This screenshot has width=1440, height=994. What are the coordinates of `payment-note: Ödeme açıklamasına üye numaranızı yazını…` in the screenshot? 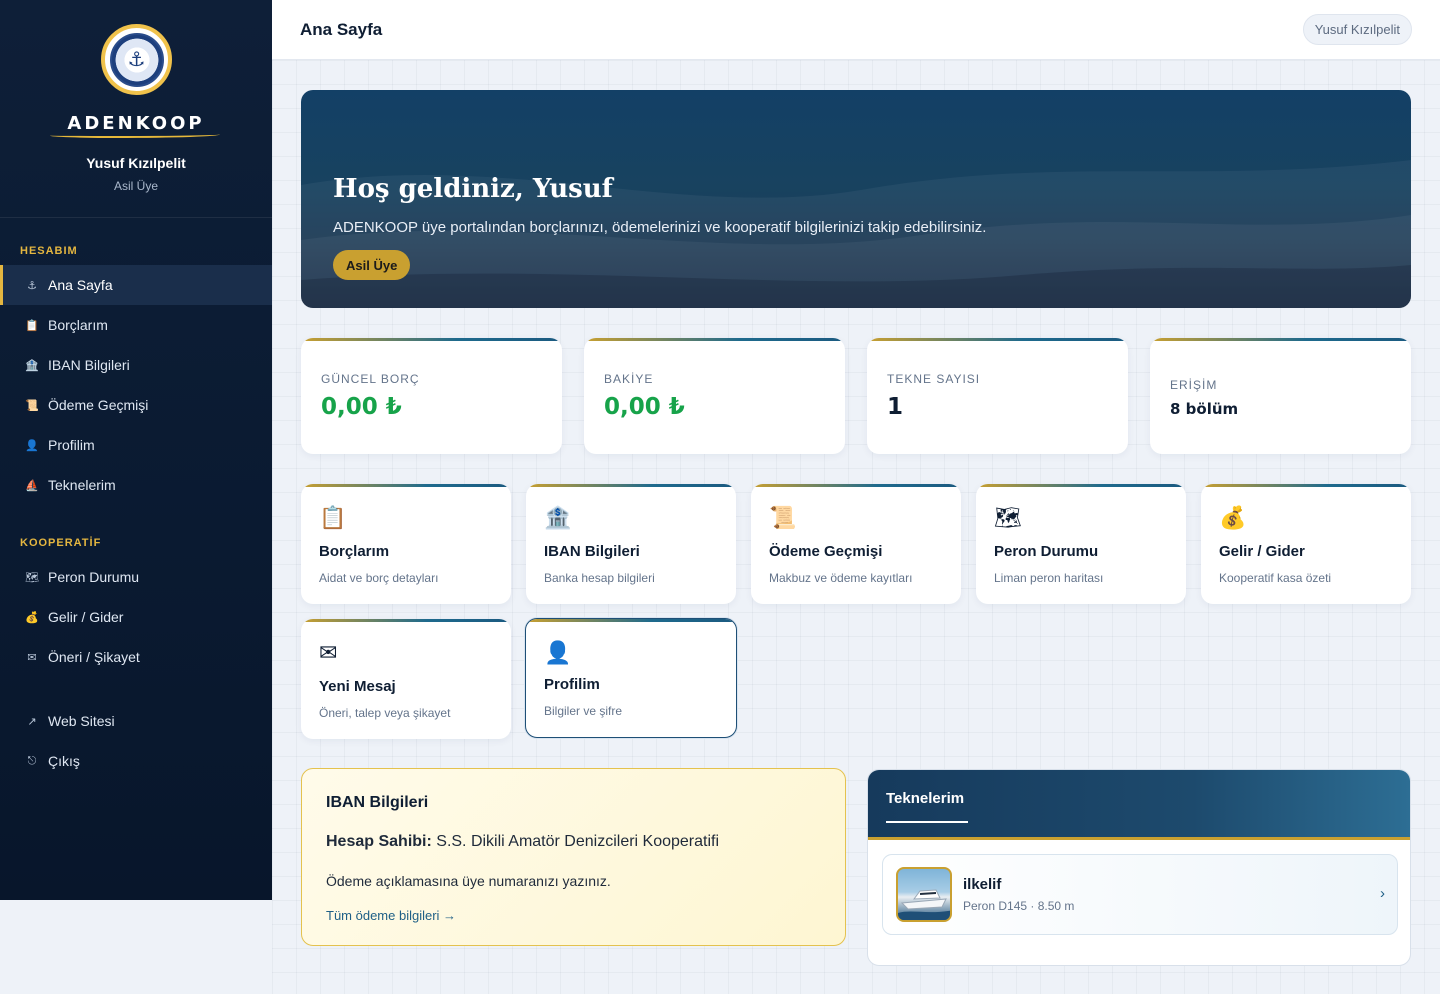 It's located at (468, 881).